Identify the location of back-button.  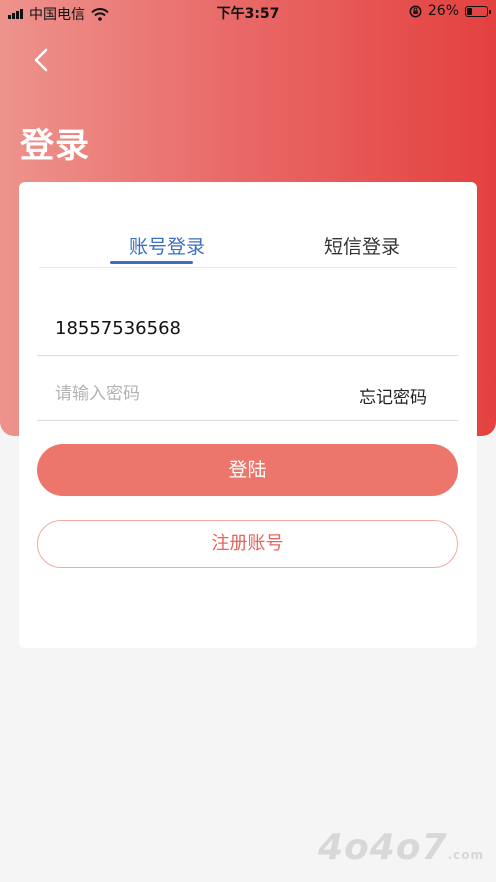
(42, 60).